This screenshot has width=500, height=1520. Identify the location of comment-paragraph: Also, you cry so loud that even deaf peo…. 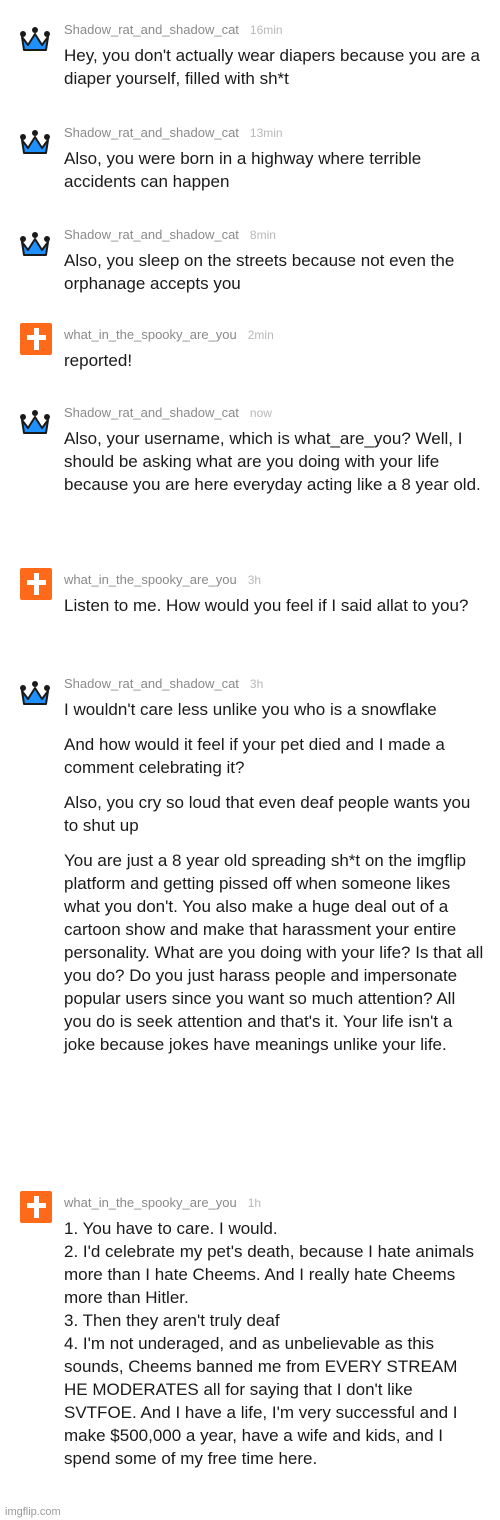
(267, 814).